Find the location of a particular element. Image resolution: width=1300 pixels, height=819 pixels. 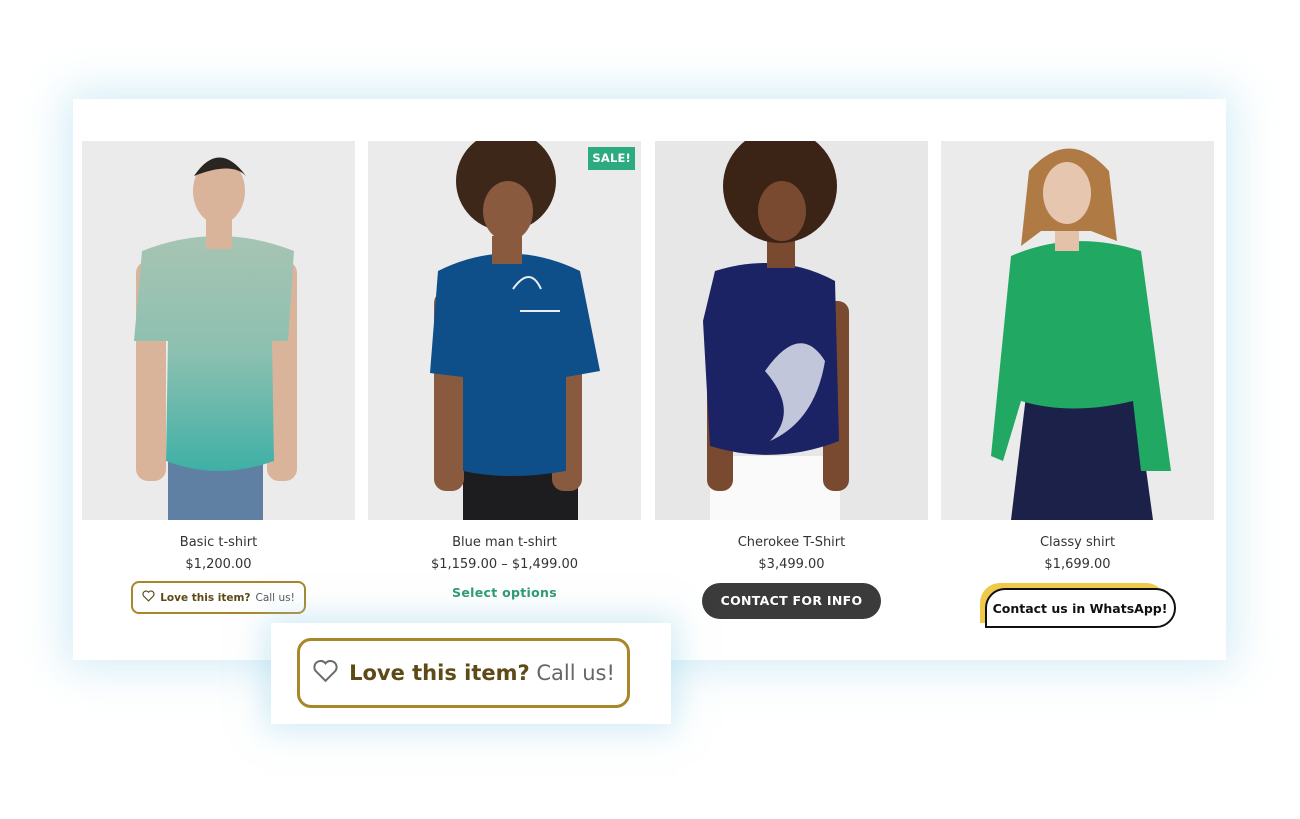

sale-badge: SALE! is located at coordinates (611, 158).